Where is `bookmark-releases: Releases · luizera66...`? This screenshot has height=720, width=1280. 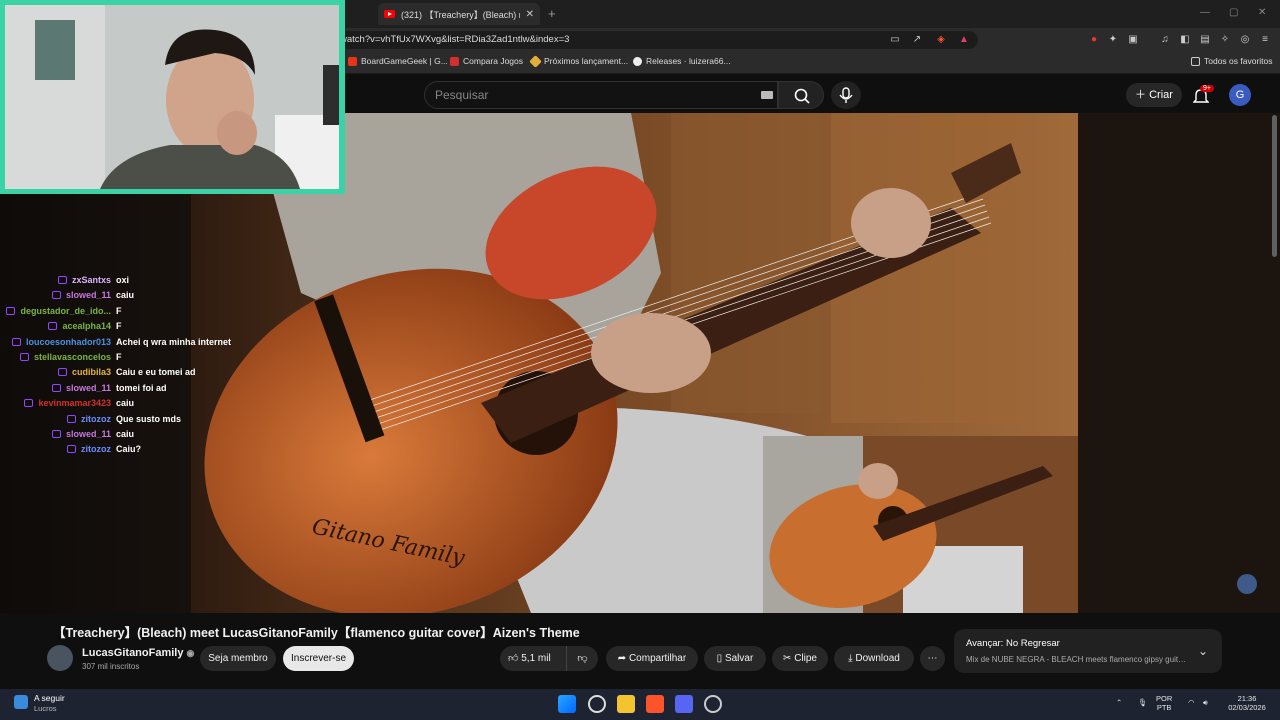 bookmark-releases: Releases · luizera66... is located at coordinates (682, 61).